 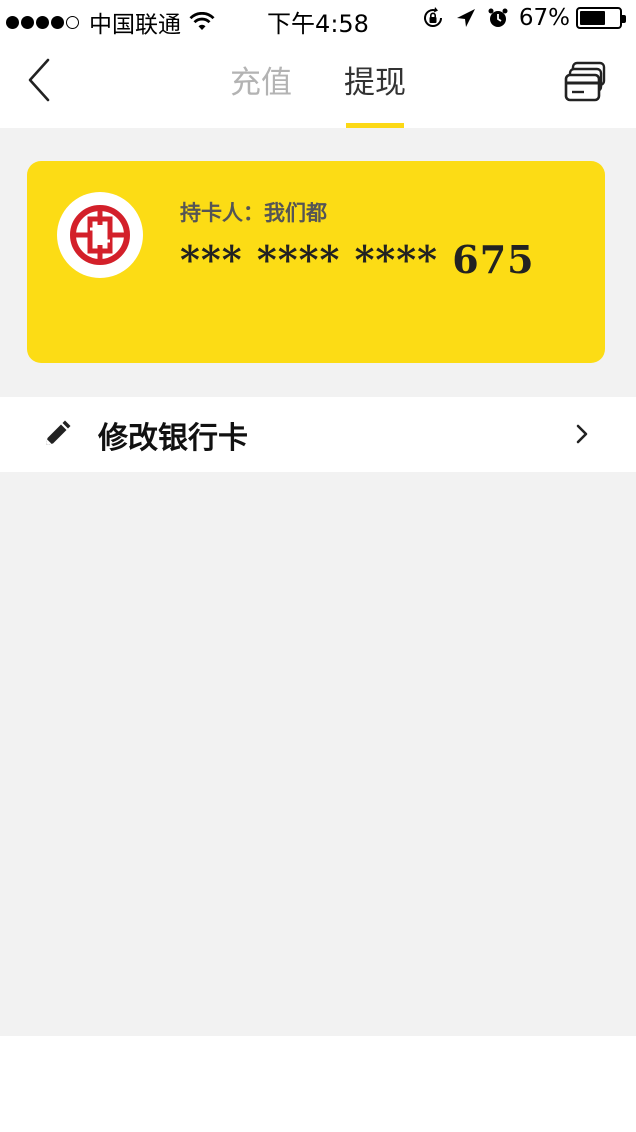 What do you see at coordinates (498, 17) in the screenshot?
I see `alarm-clock-icon` at bounding box center [498, 17].